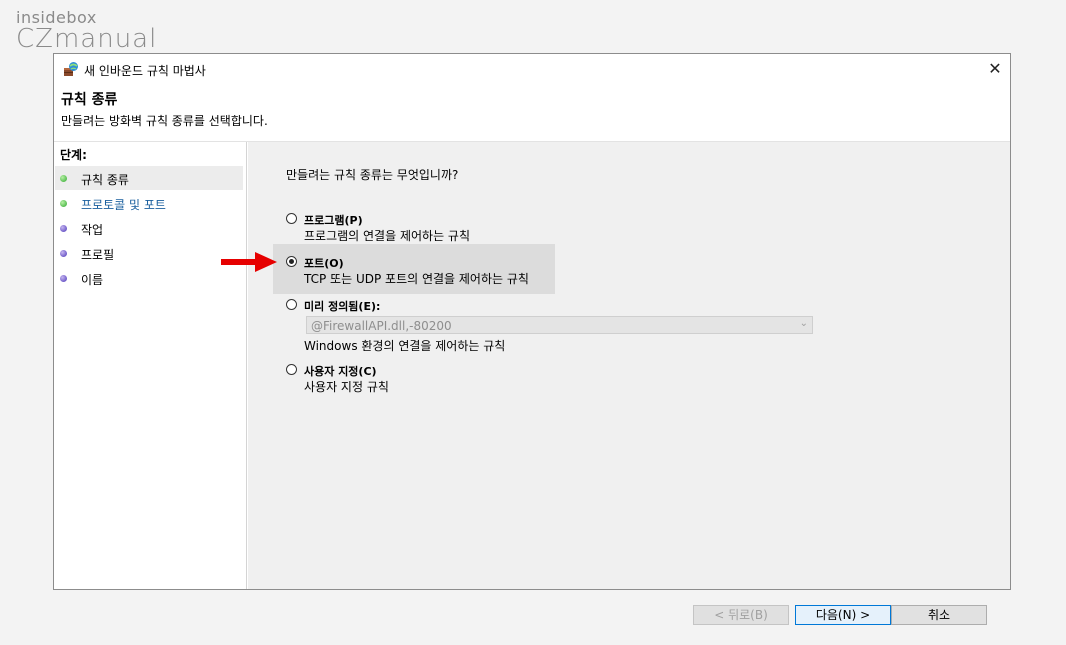 The height and width of the screenshot is (645, 1066). I want to click on step-profile: 프로필, so click(149, 253).